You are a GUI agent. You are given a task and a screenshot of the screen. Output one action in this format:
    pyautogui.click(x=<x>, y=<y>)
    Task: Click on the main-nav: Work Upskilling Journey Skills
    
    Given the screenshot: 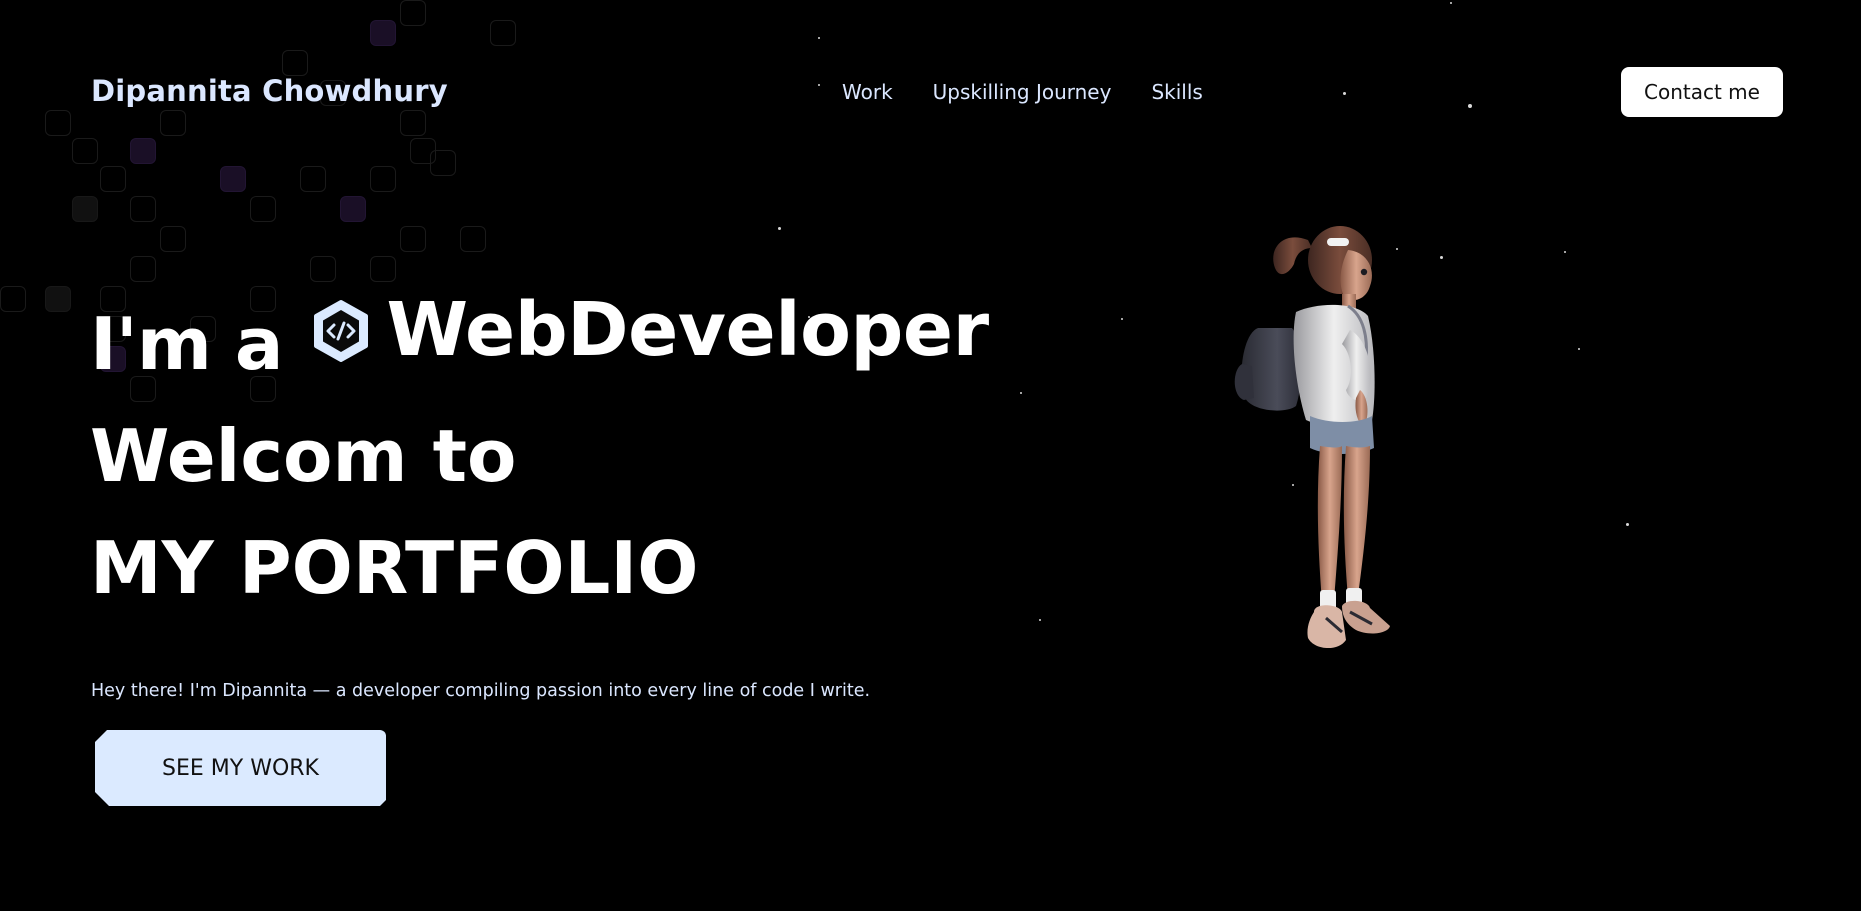 What is the action you would take?
    pyautogui.click(x=1022, y=92)
    